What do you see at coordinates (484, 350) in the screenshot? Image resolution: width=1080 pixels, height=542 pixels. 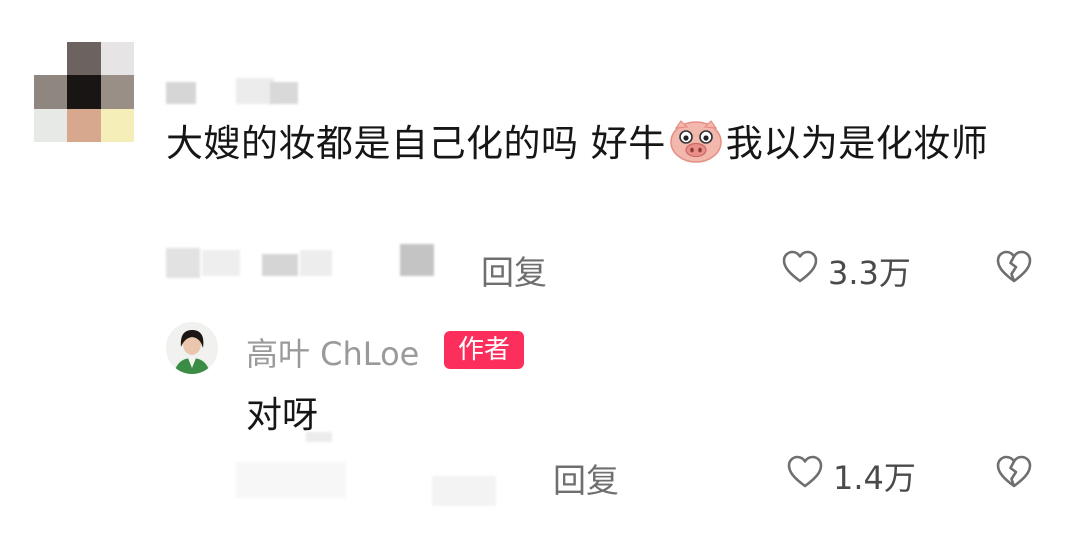 I see `author-badge: 作者` at bounding box center [484, 350].